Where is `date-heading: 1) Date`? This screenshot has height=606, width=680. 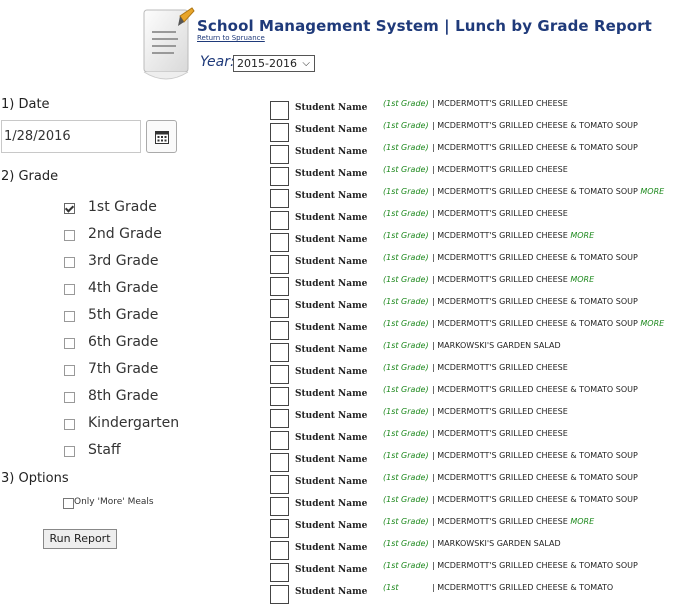 date-heading: 1) Date is located at coordinates (25, 104).